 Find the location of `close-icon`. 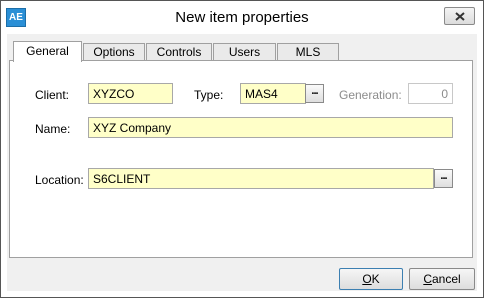

close-icon is located at coordinates (460, 16).